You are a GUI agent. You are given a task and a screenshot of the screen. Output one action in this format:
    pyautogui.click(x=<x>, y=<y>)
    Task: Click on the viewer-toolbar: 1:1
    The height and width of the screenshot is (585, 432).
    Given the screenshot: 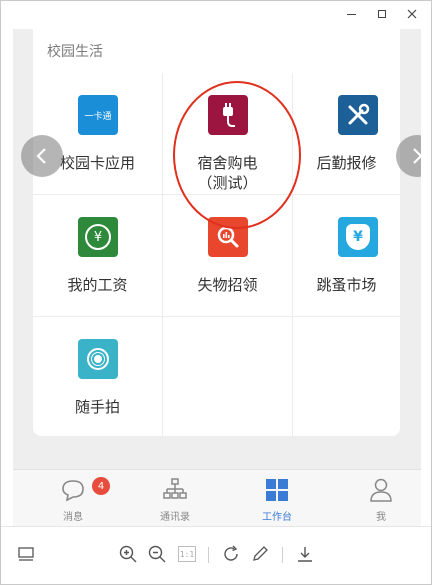 What is the action you would take?
    pyautogui.click(x=216, y=555)
    